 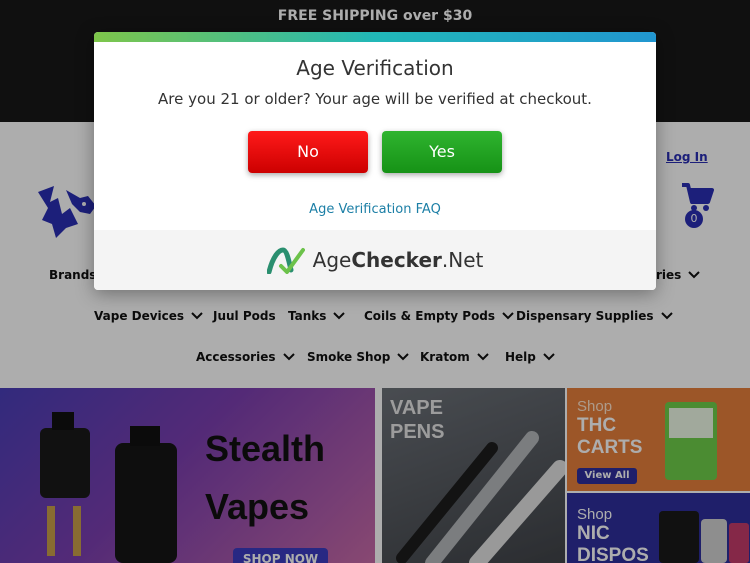 I want to click on agechecker-footer: AgeChecker.Net, so click(x=375, y=260).